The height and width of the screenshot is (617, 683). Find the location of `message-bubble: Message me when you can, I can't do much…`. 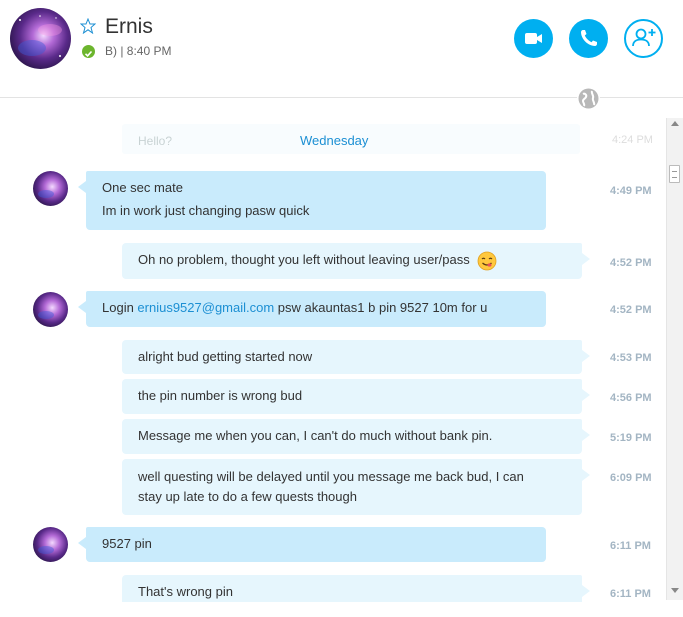

message-bubble: Message me when you can, I can't do much… is located at coordinates (356, 436).